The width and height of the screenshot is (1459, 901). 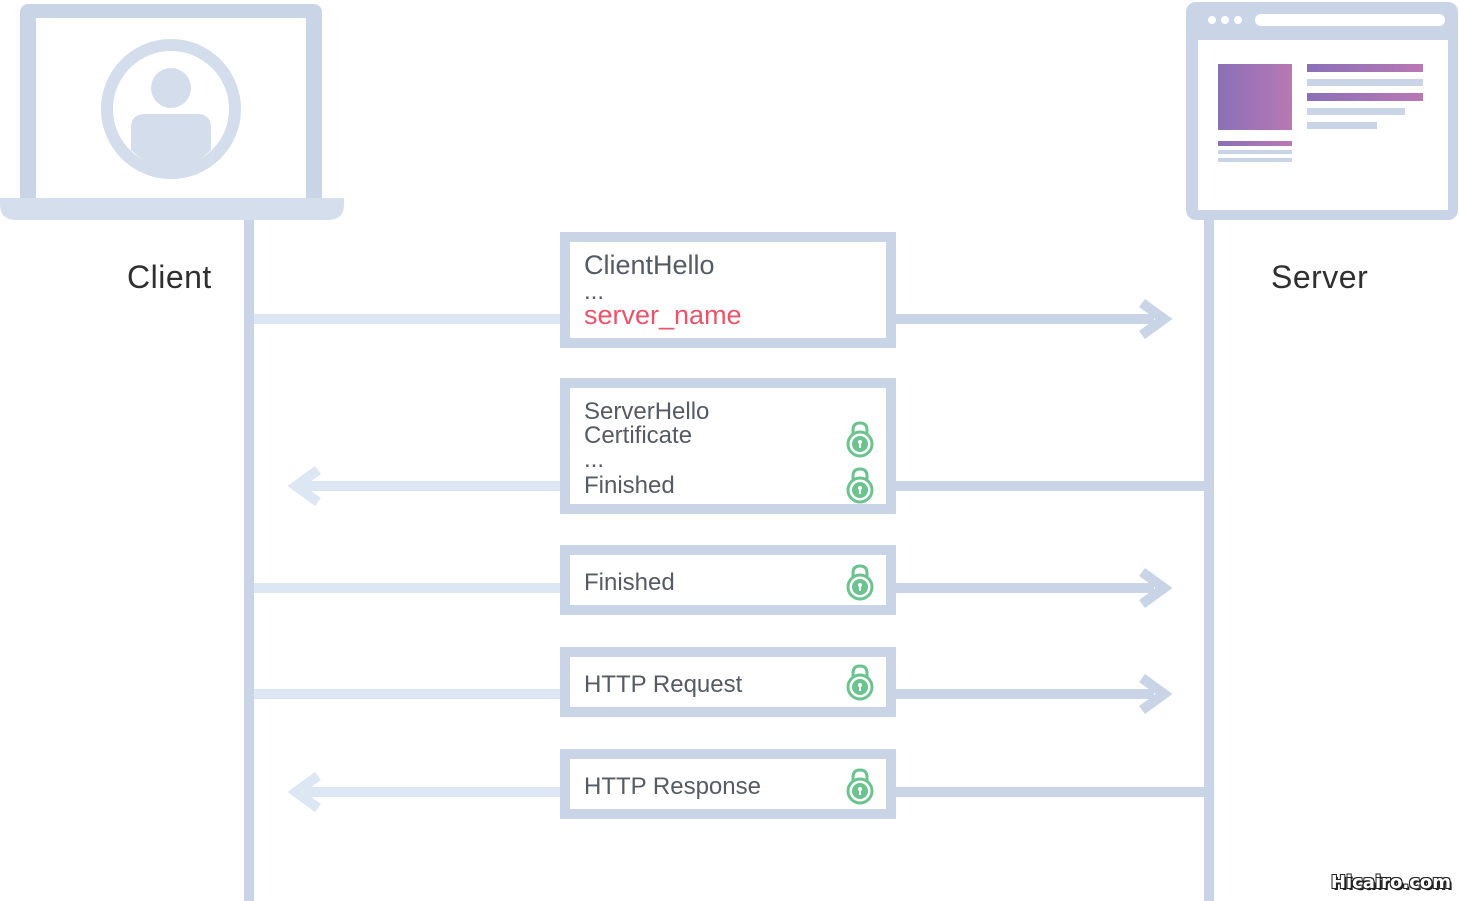 I want to click on laptop-user-icon, so click(x=172, y=112).